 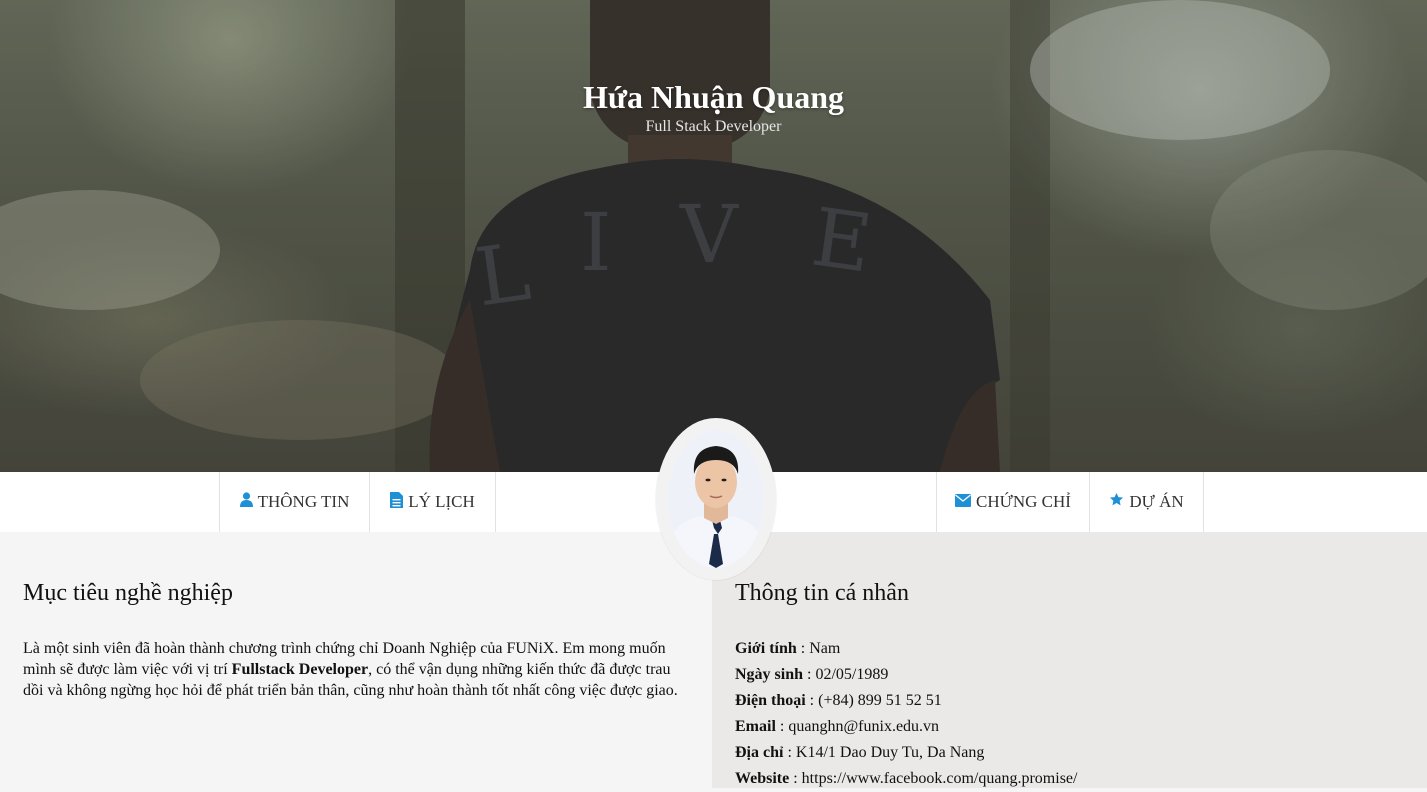 I want to click on info-value: K14/1 Dao Duy Tu, Da Nang, so click(x=890, y=752).